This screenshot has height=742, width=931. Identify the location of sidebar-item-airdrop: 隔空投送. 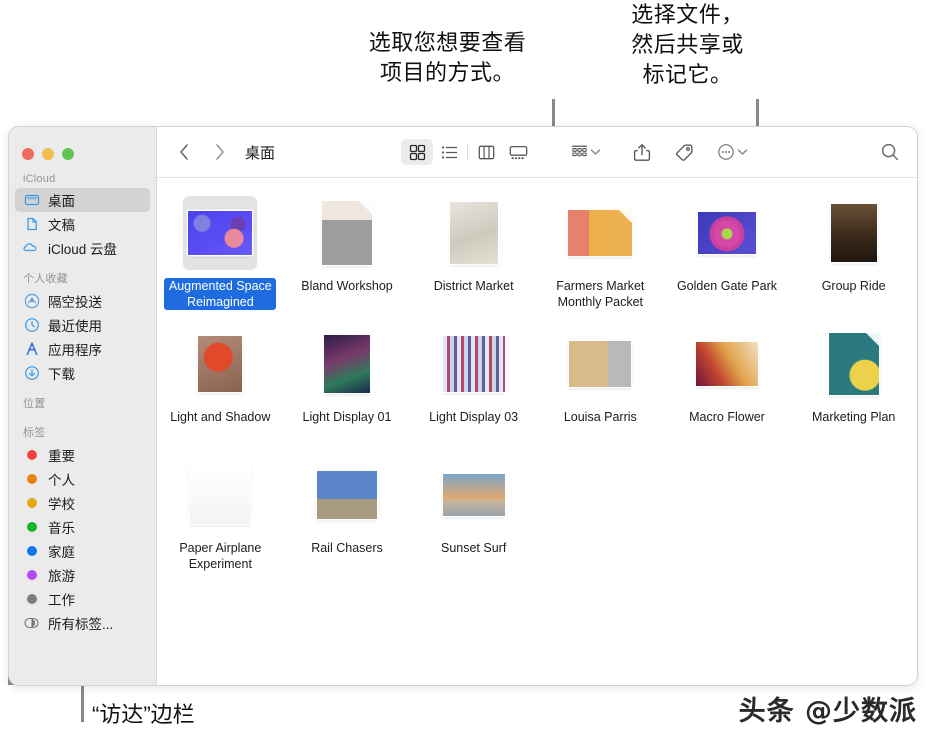
(82, 301).